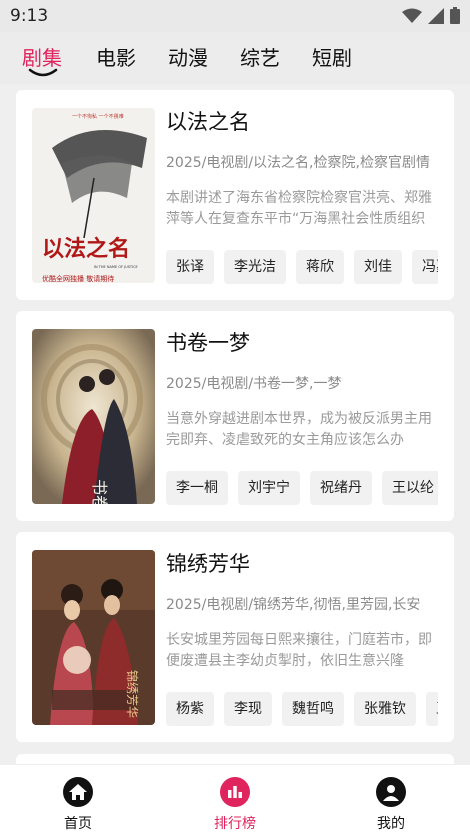 This screenshot has height=837, width=470. Describe the element at coordinates (248, 709) in the screenshot. I see `actor-tag: 李现` at that location.